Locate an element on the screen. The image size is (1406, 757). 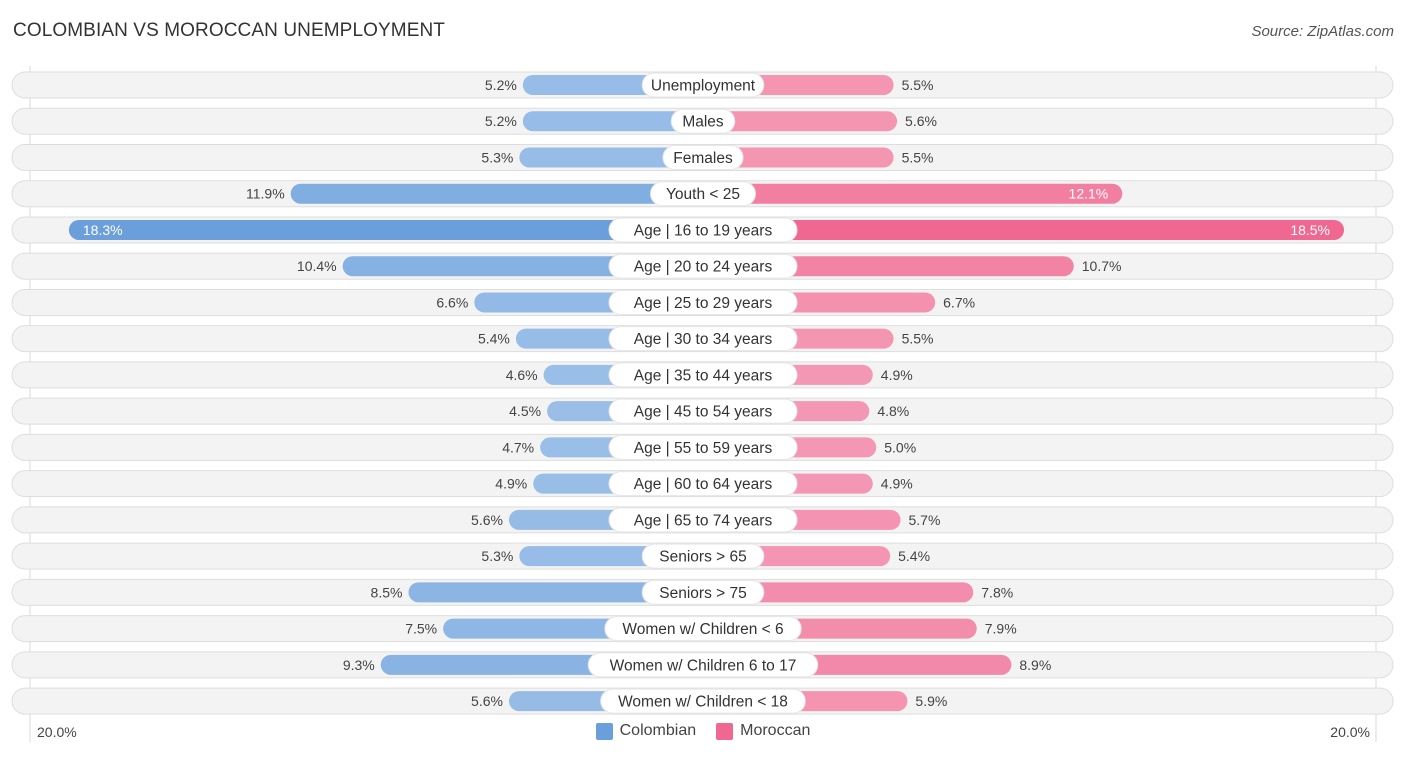
category-label: Age | 45 to 54 years is located at coordinates (703, 412).